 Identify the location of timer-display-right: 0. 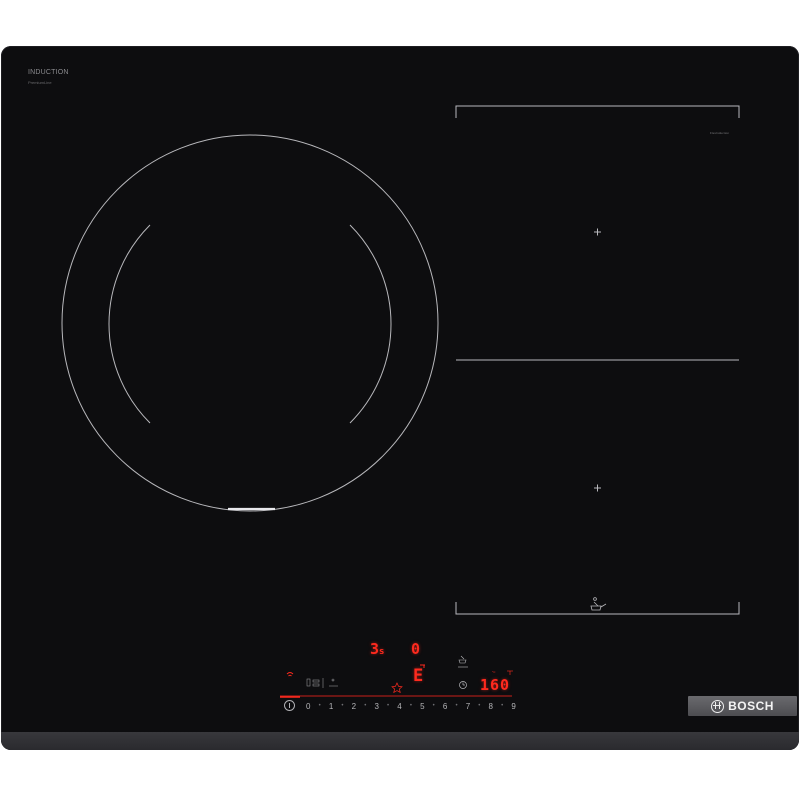
(416, 649).